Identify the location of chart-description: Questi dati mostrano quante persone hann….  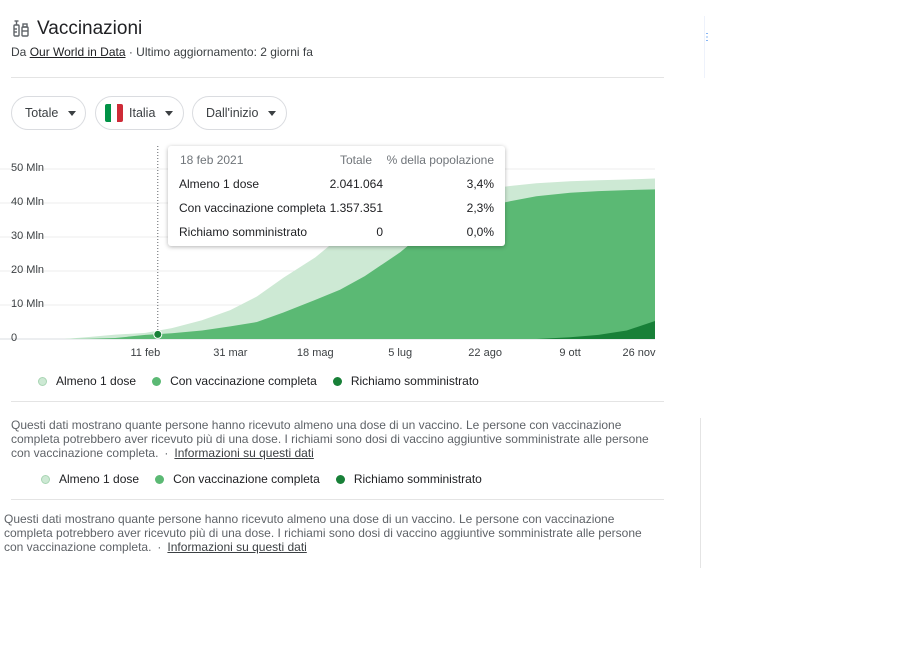
(336, 439).